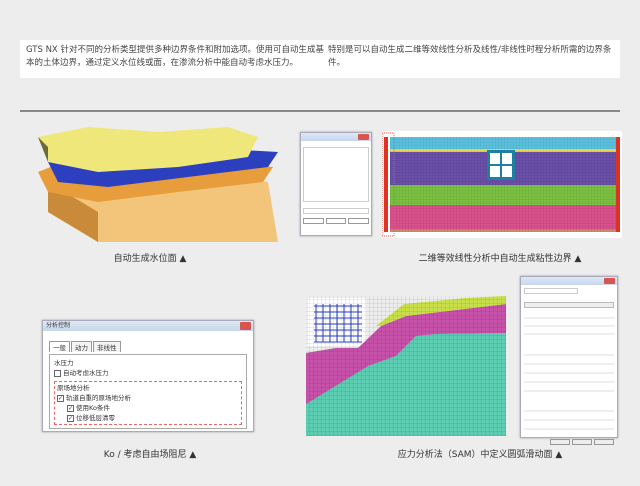 The image size is (640, 486). Describe the element at coordinates (98, 398) in the screenshot. I see `insitu-label: 轨道自重的原场地分析` at that location.